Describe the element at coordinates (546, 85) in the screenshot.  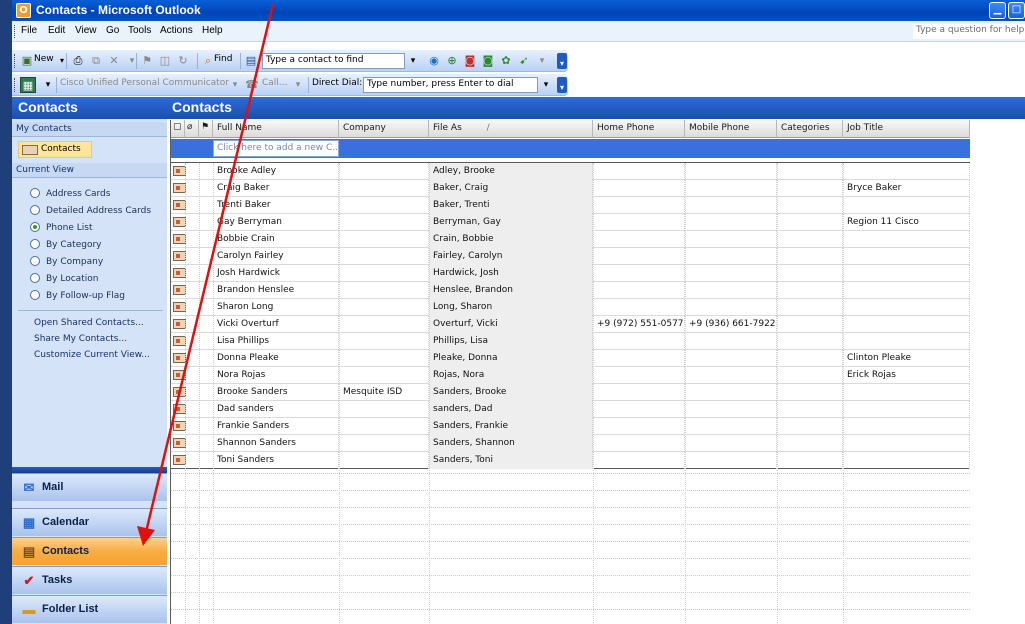
I see `direct-dial-dropdown-icon: ▾` at that location.